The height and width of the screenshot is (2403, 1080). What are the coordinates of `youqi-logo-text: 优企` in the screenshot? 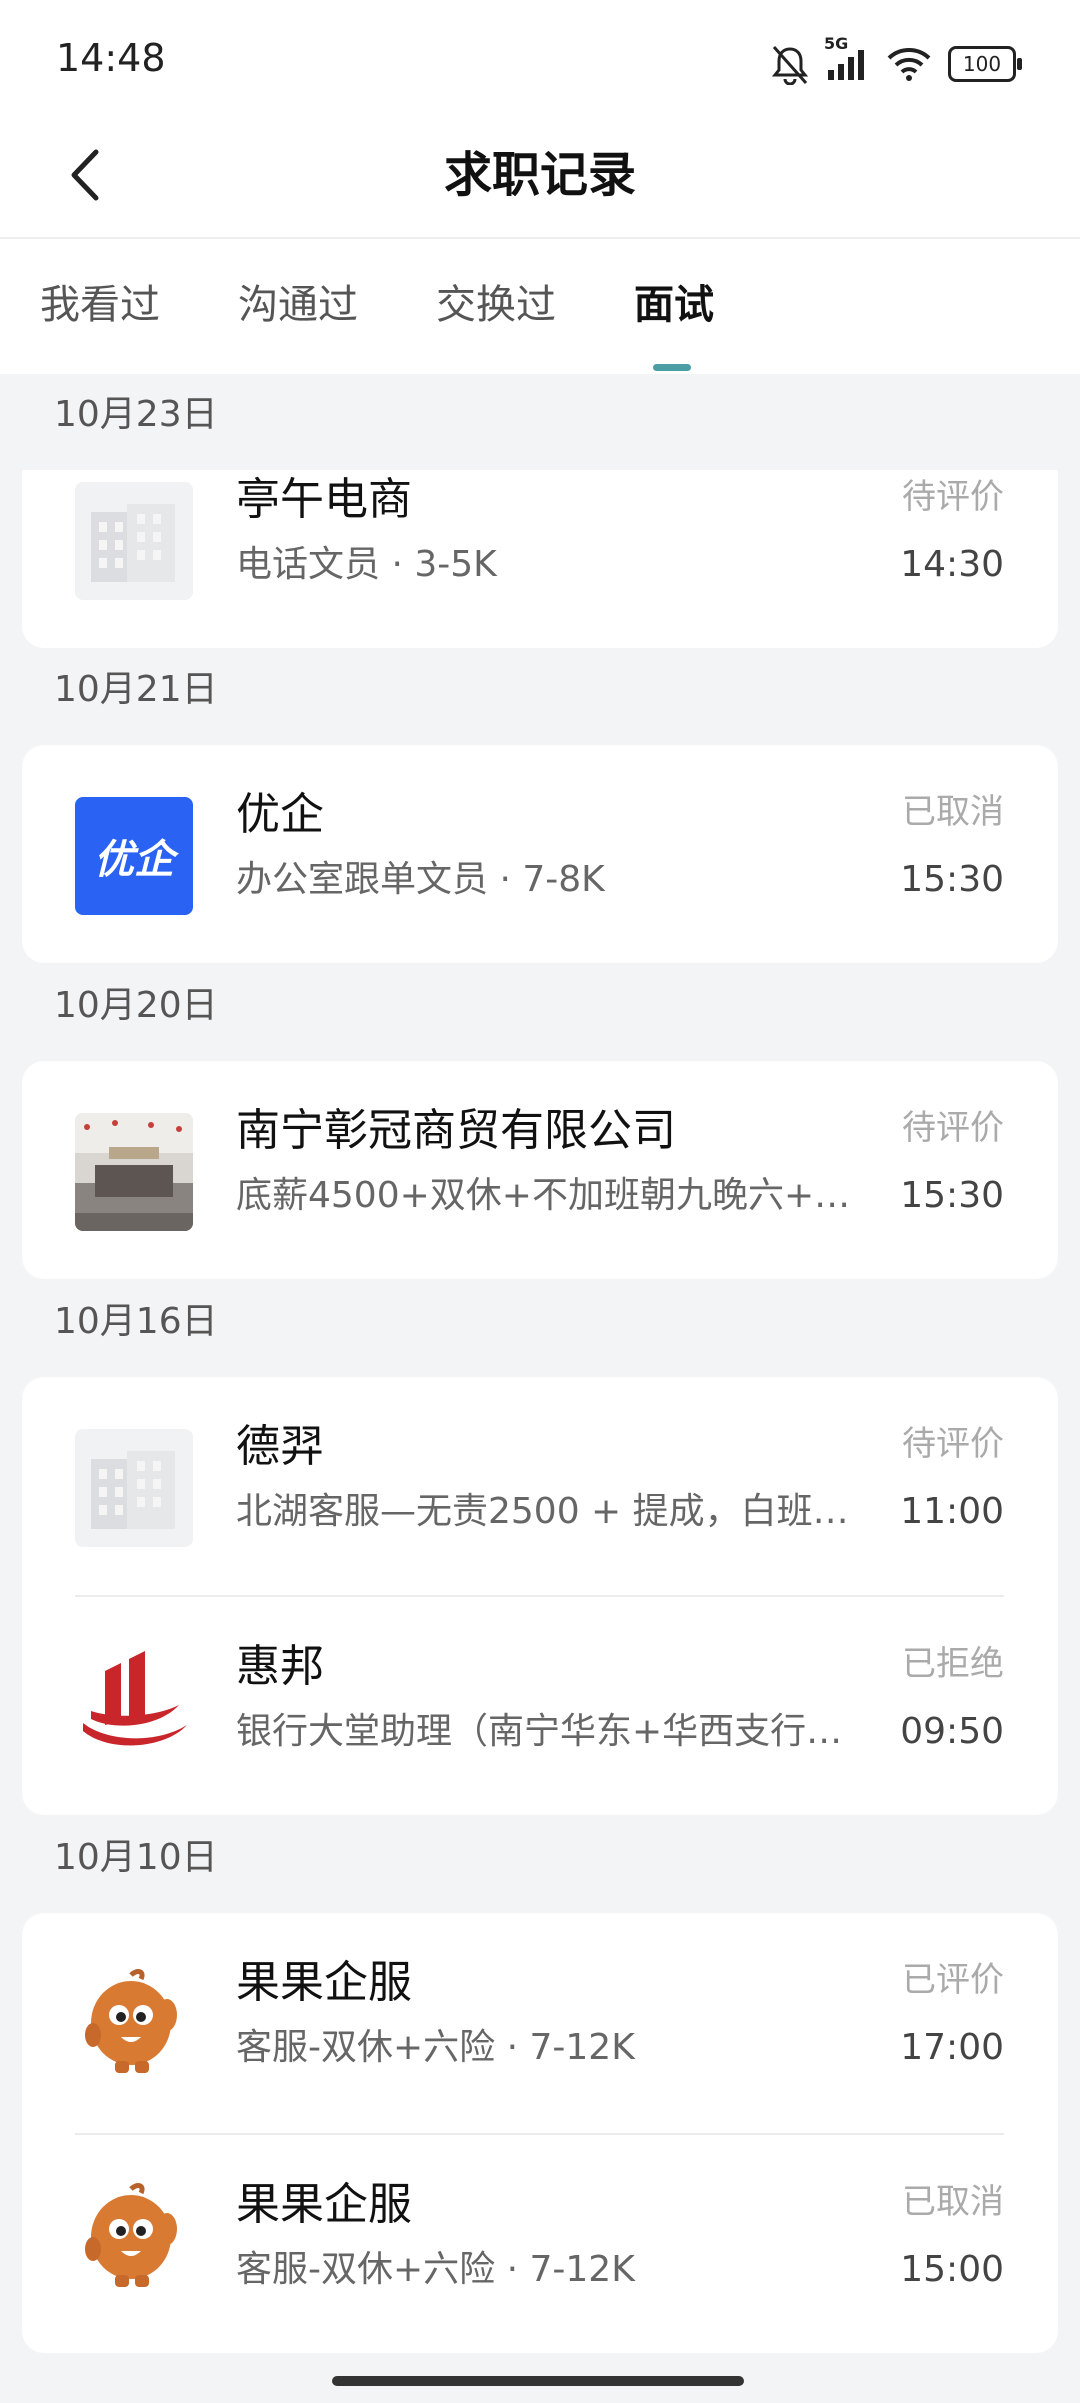 It's located at (134, 860).